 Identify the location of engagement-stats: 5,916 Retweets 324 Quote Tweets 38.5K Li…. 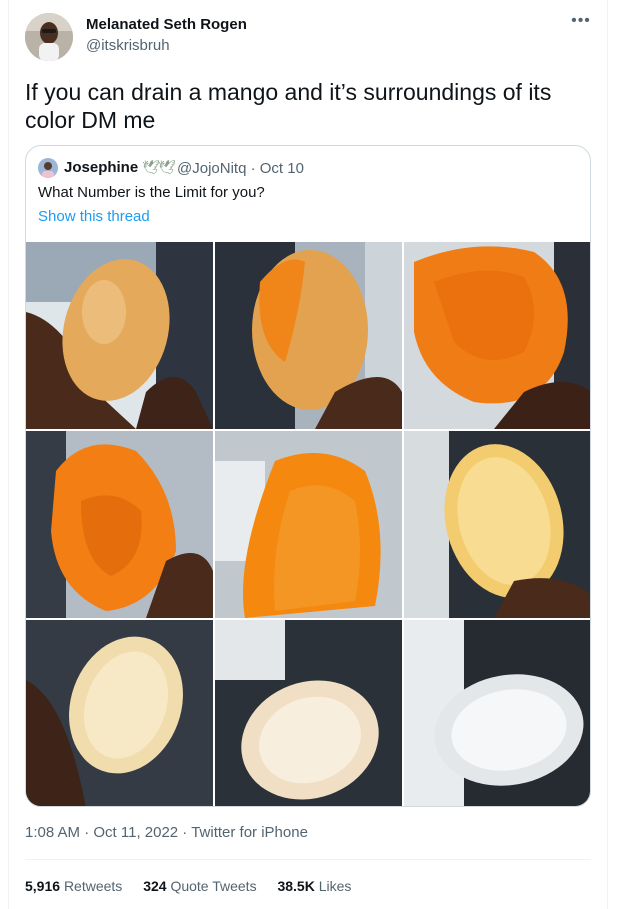
(196, 886).